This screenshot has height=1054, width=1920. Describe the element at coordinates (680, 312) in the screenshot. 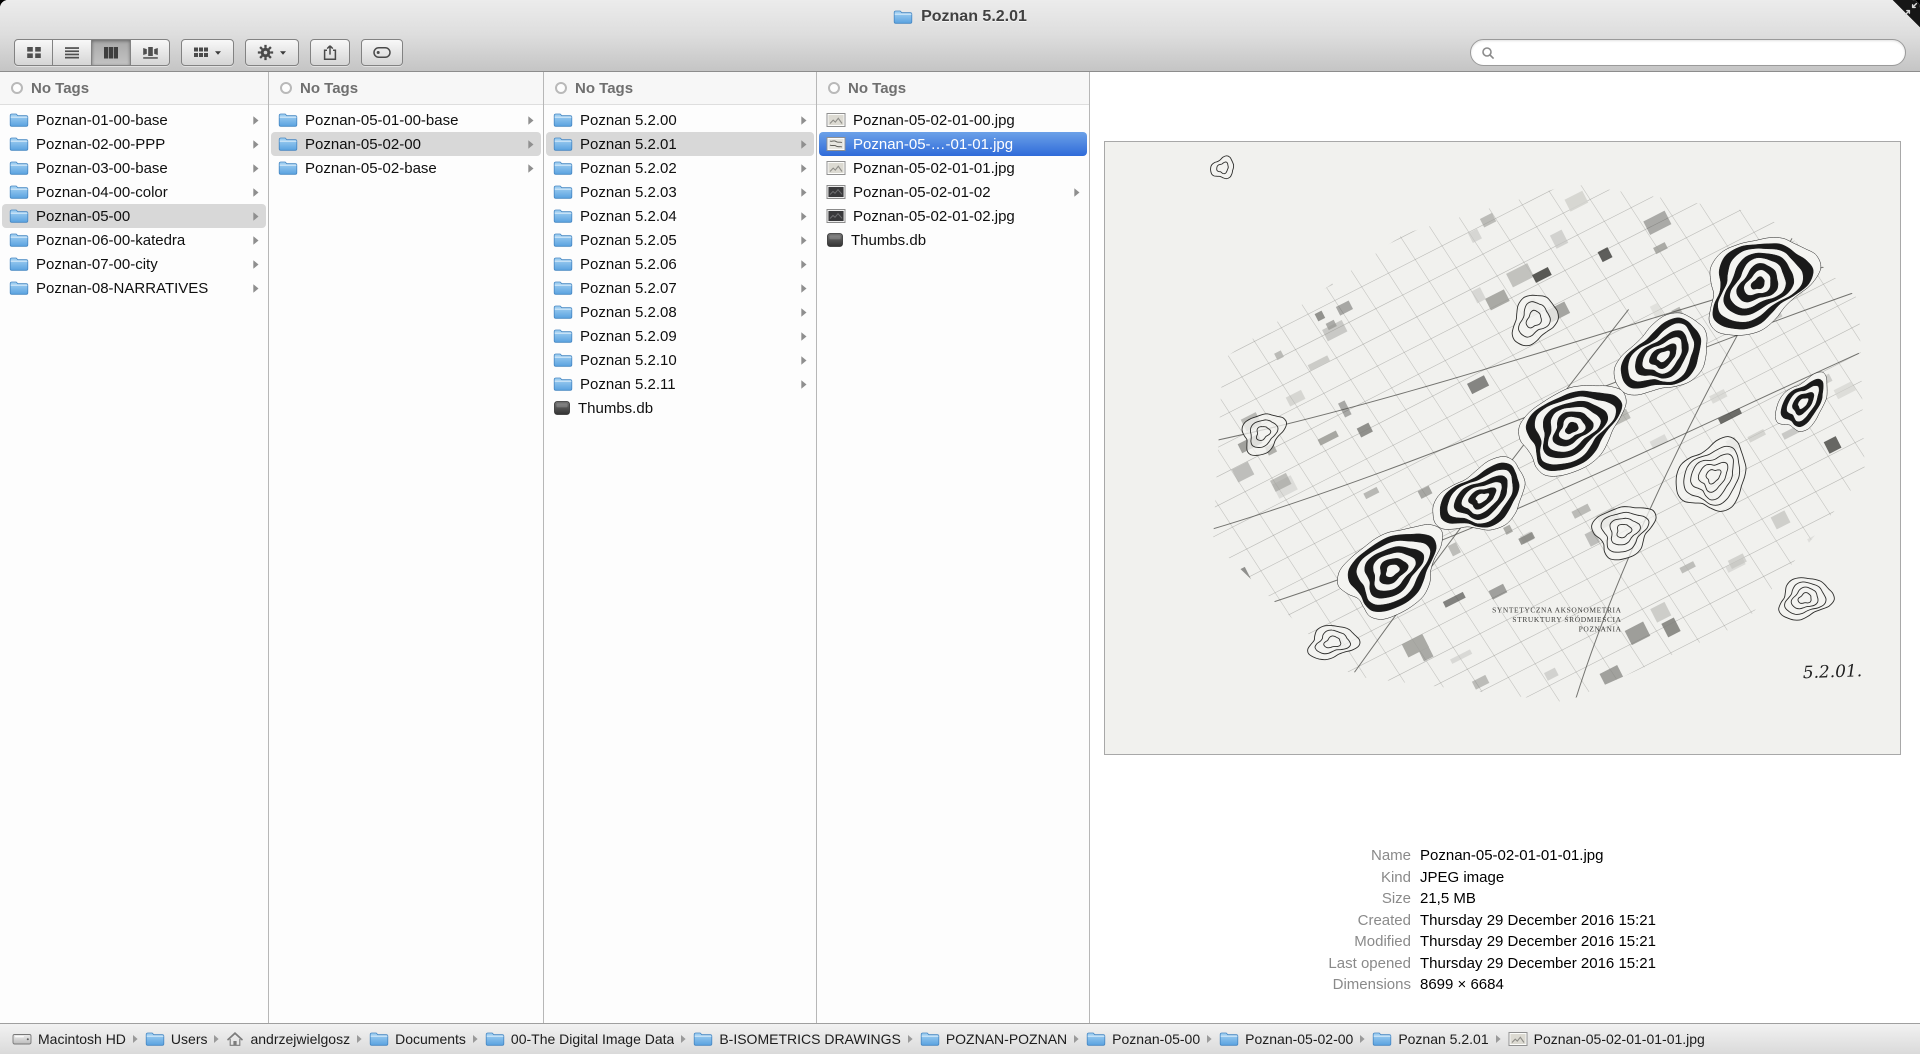

I see `file-row: Poznan 5.2.08` at that location.